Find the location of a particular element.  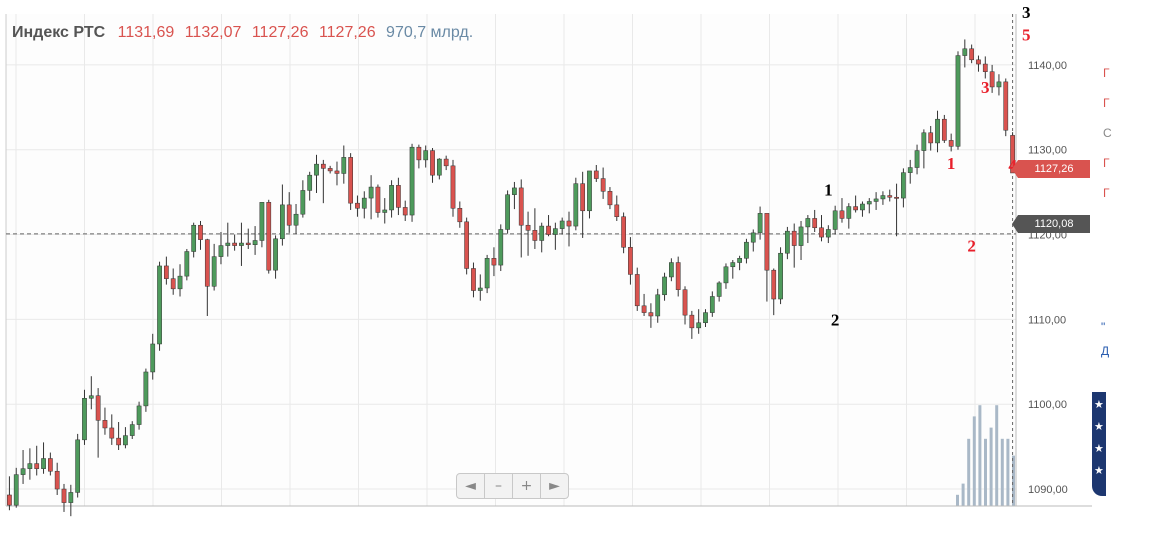

side-panel-edge: Г Г С Г Г " Д ★ ★ ★ ★ is located at coordinates (1102, 260).